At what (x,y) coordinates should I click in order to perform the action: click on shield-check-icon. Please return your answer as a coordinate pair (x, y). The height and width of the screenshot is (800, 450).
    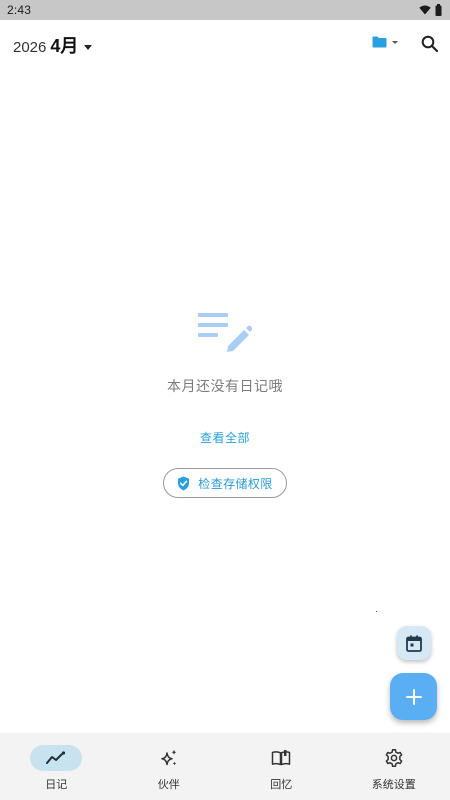
    Looking at the image, I should click on (184, 483).